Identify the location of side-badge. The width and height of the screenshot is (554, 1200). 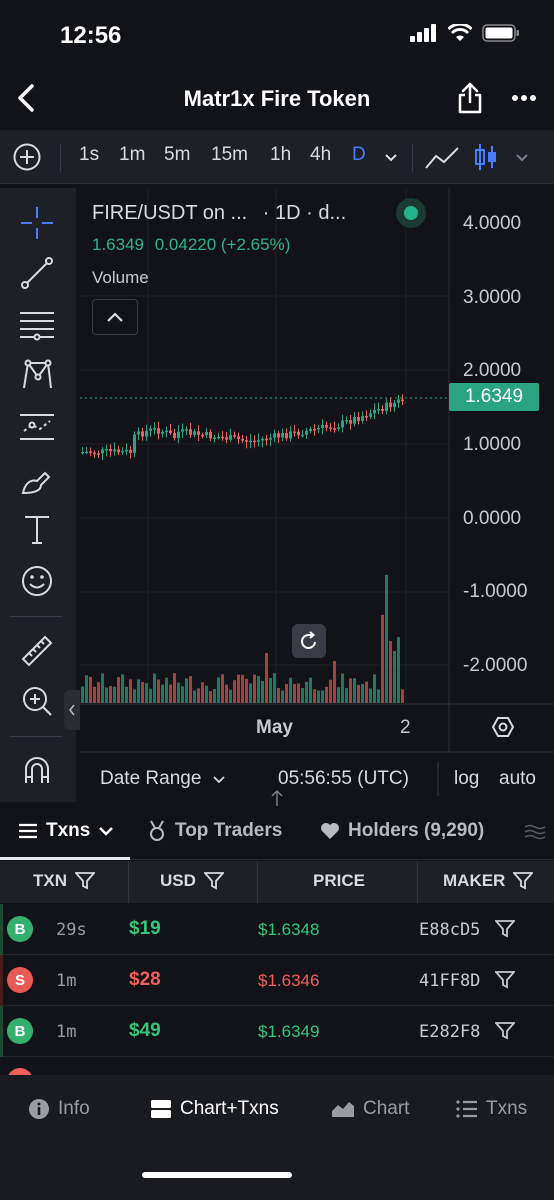
(20, 1071).